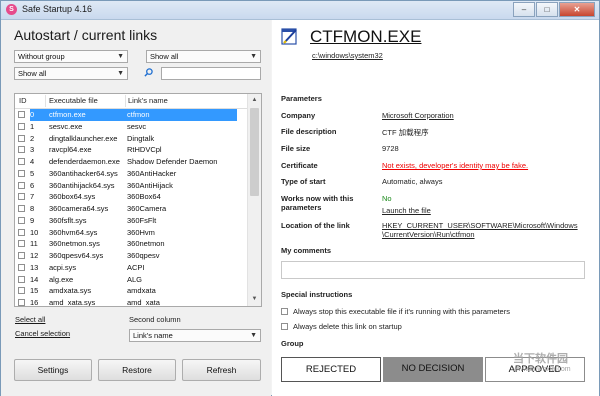 The width and height of the screenshot is (600, 396). What do you see at coordinates (66, 126) in the screenshot?
I see `row-executable: sesvc.exe` at bounding box center [66, 126].